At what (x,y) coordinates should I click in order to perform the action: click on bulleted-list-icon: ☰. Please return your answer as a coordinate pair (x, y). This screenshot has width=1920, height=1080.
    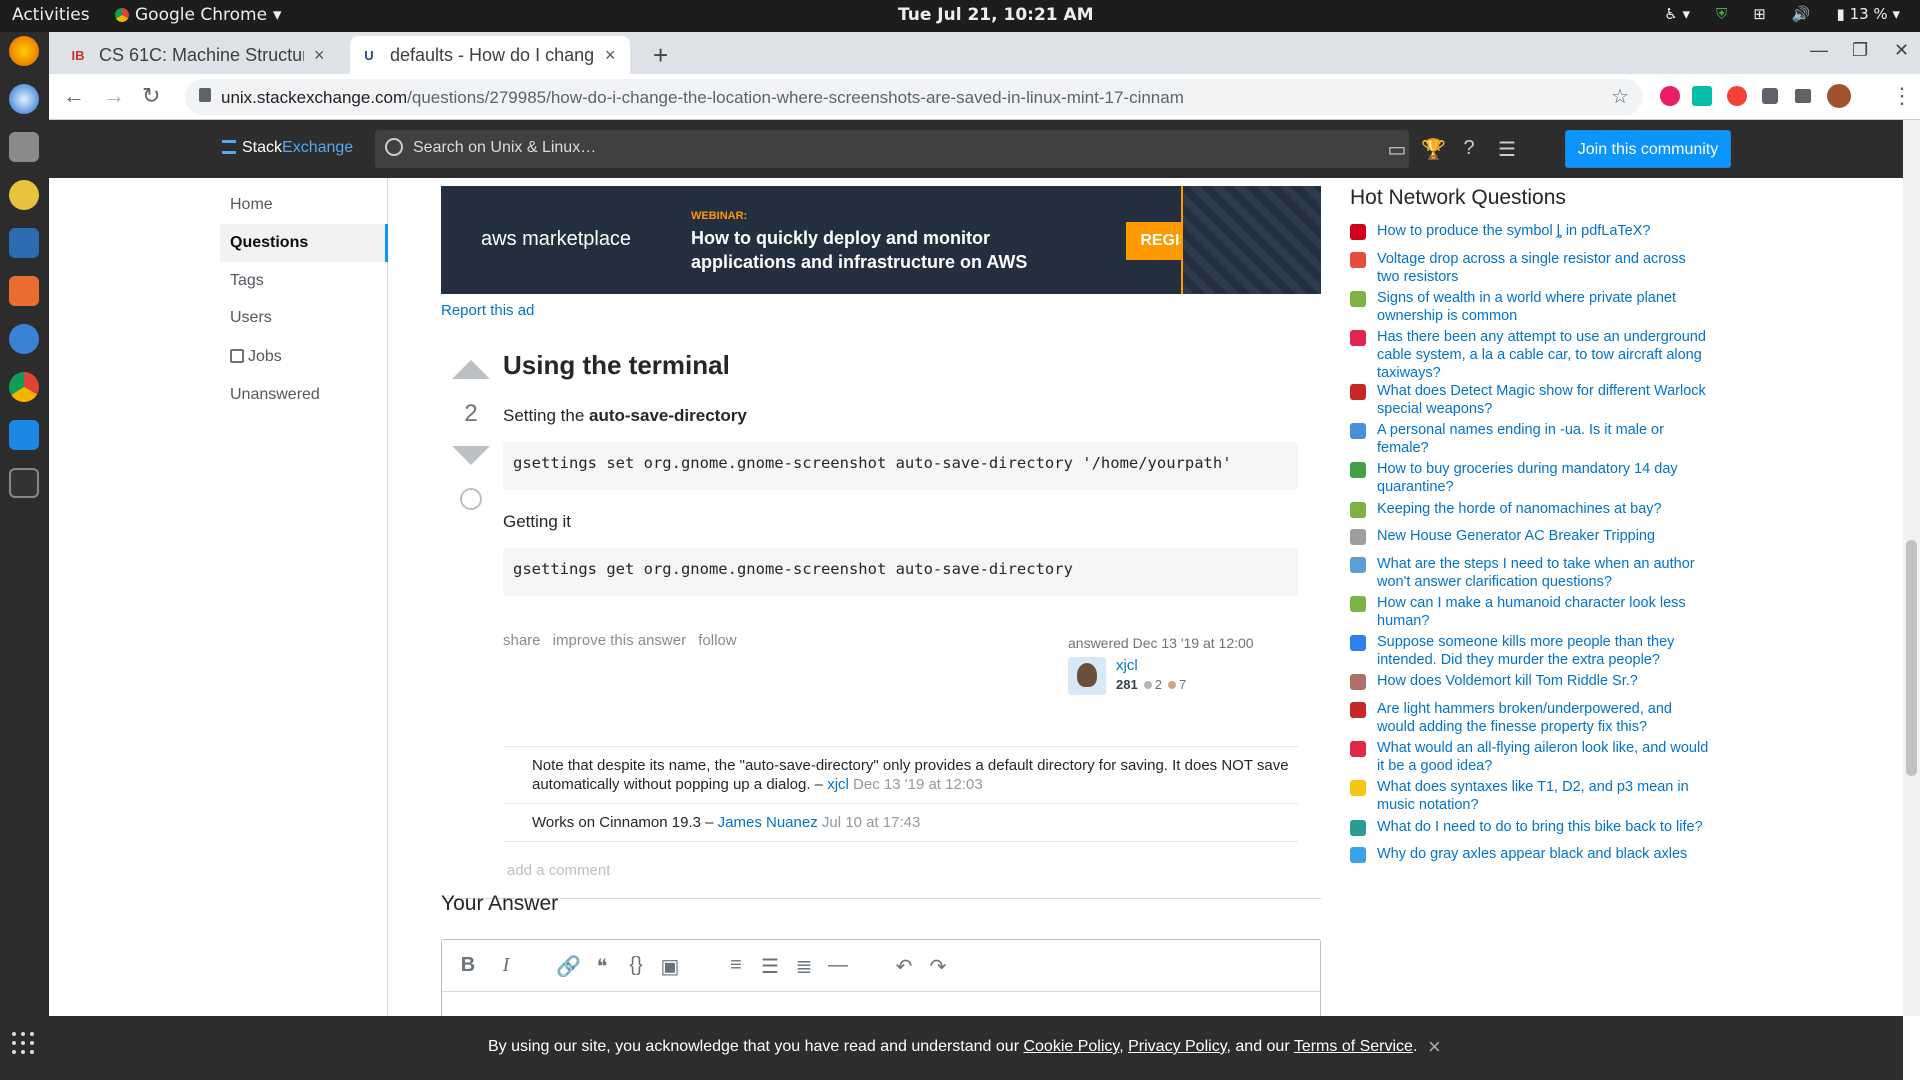
    Looking at the image, I should click on (770, 966).